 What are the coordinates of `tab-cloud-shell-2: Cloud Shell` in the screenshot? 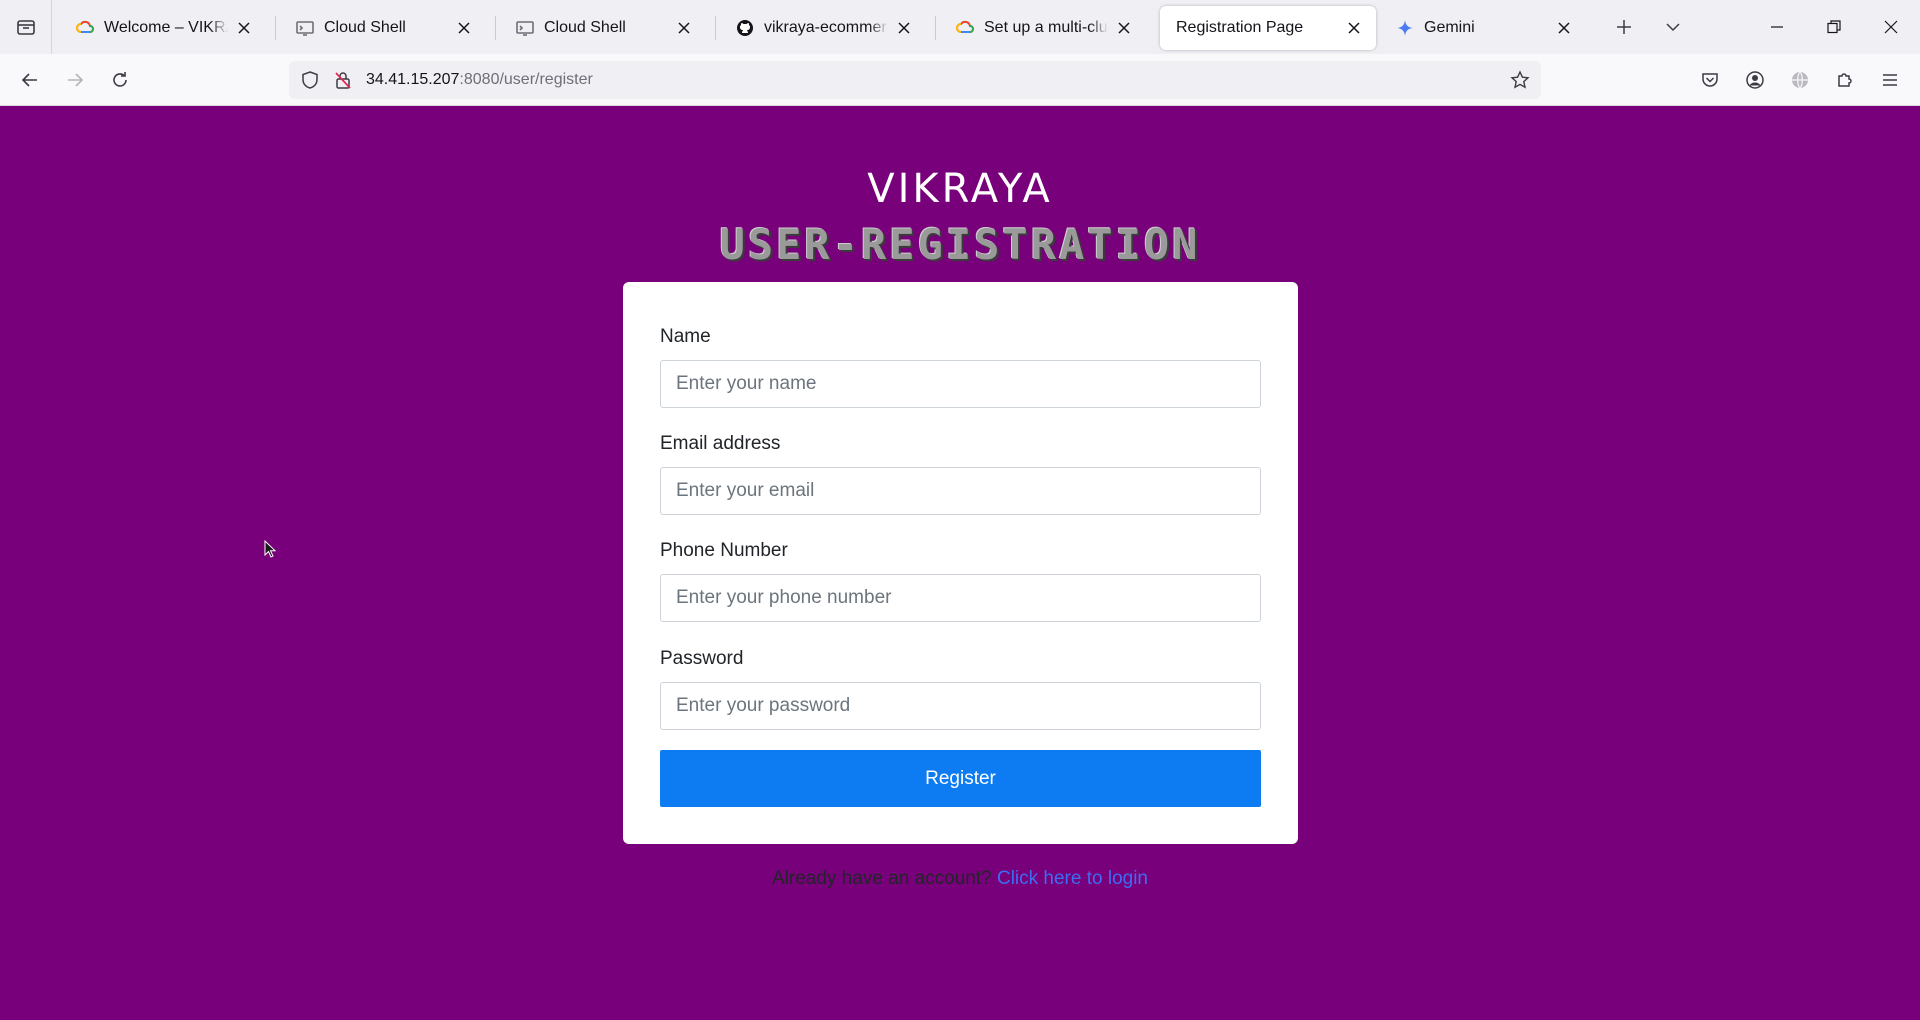 It's located at (603, 28).